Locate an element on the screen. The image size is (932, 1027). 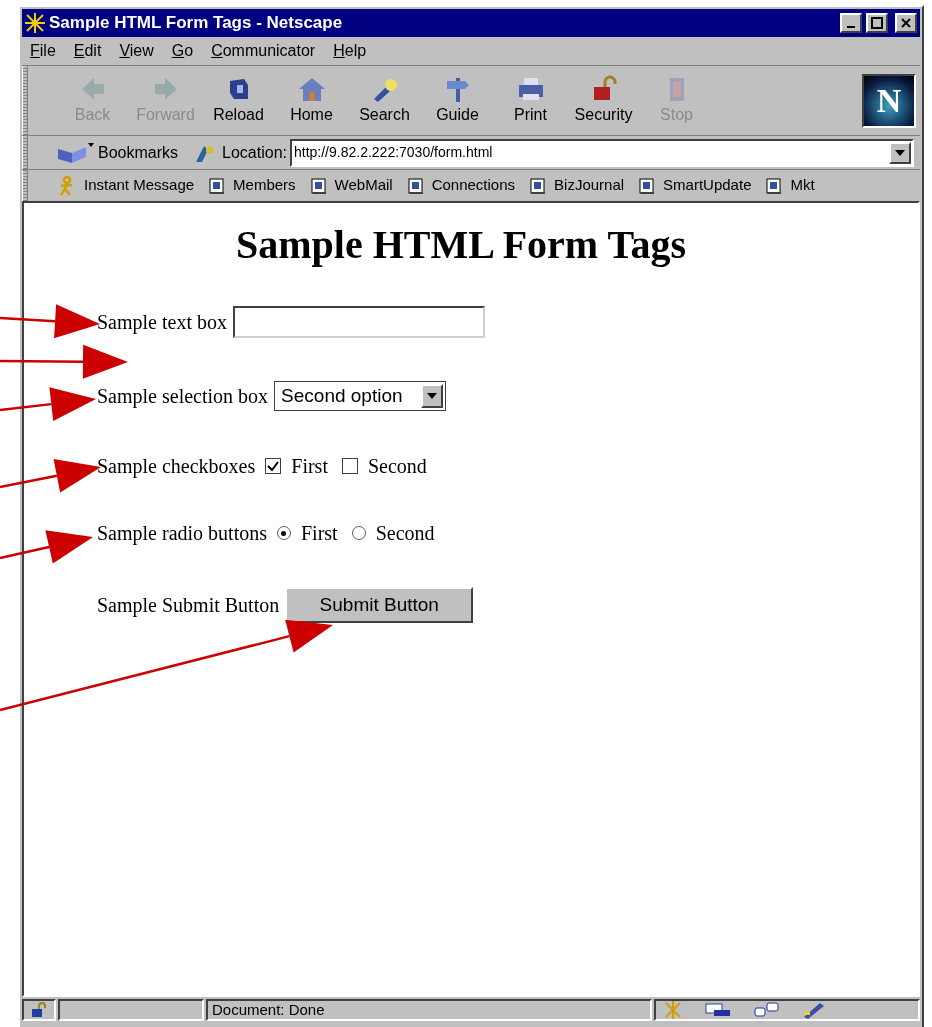
field-label: Sample radio buttons is located at coordinates (182, 534).